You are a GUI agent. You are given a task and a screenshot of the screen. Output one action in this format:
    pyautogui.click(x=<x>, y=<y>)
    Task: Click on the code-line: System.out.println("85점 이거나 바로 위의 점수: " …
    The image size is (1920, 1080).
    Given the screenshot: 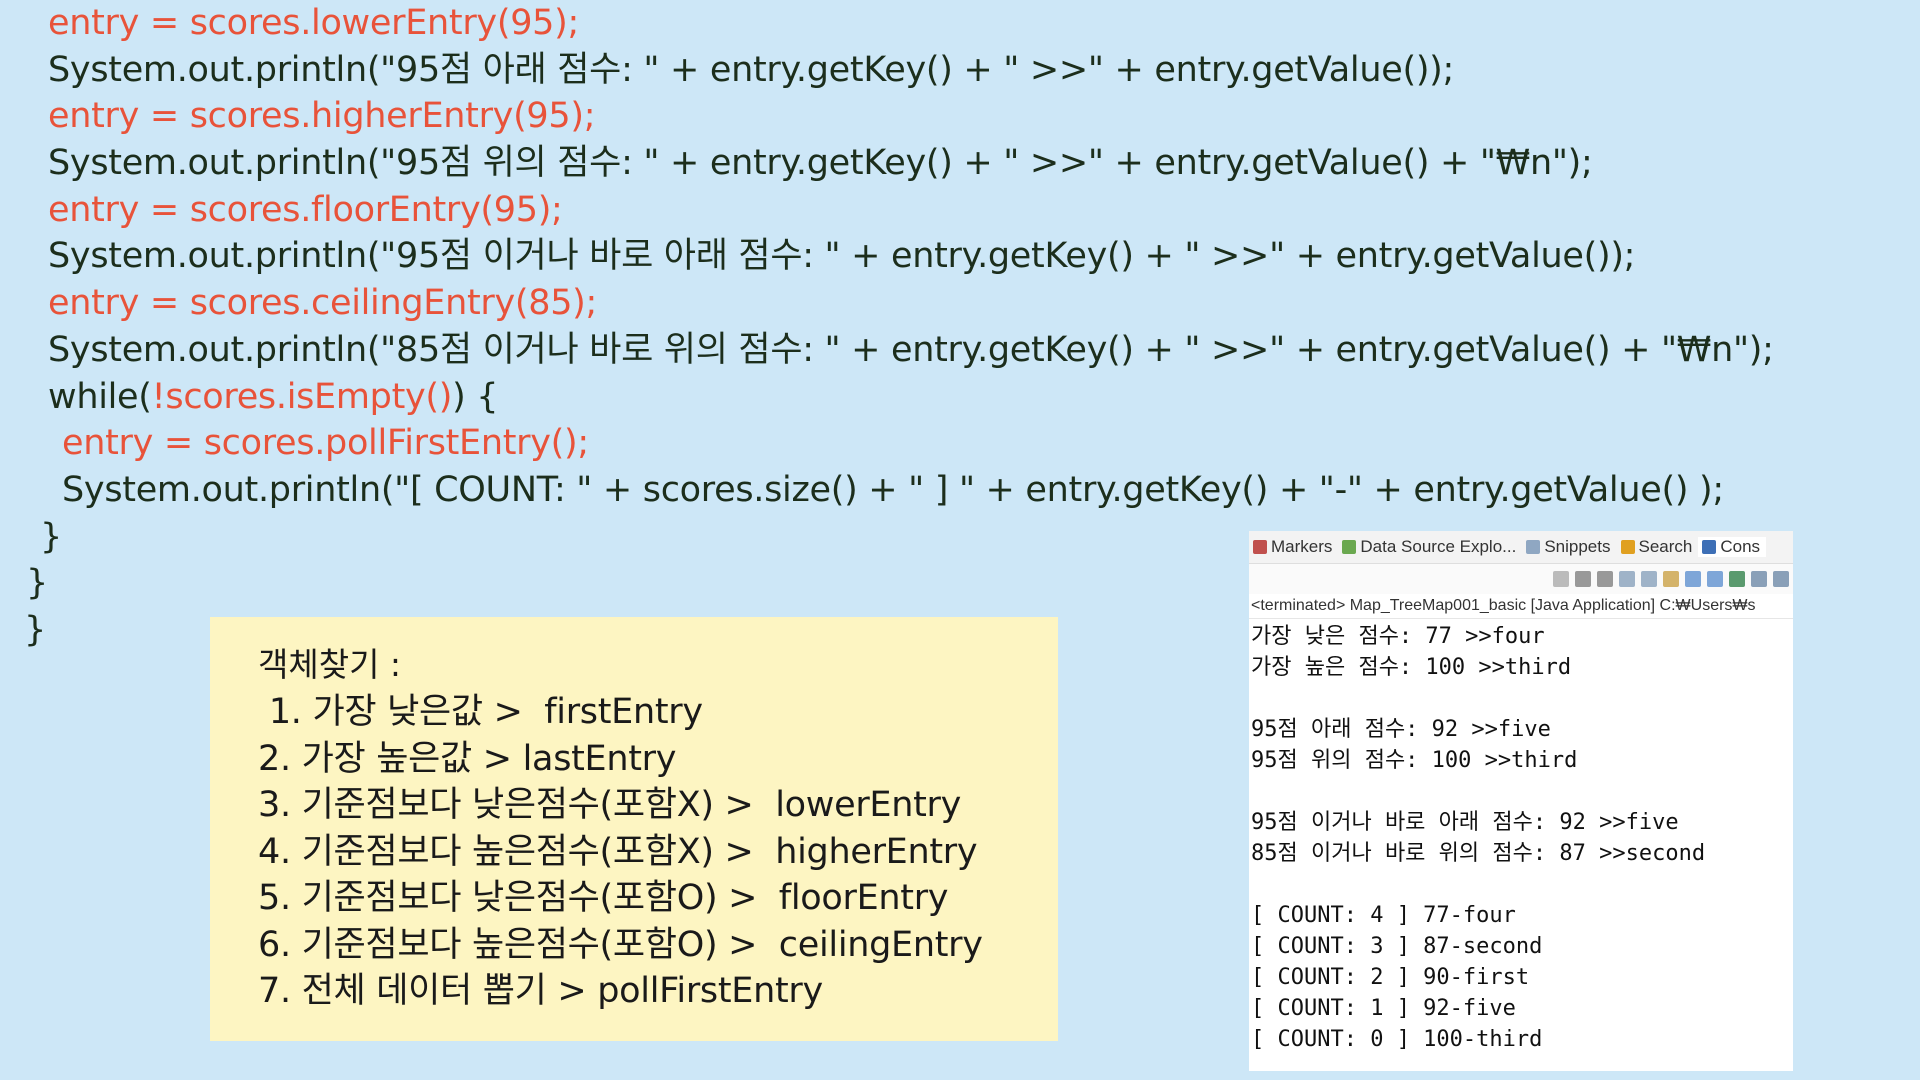 What is the action you would take?
    pyautogui.click(x=911, y=349)
    